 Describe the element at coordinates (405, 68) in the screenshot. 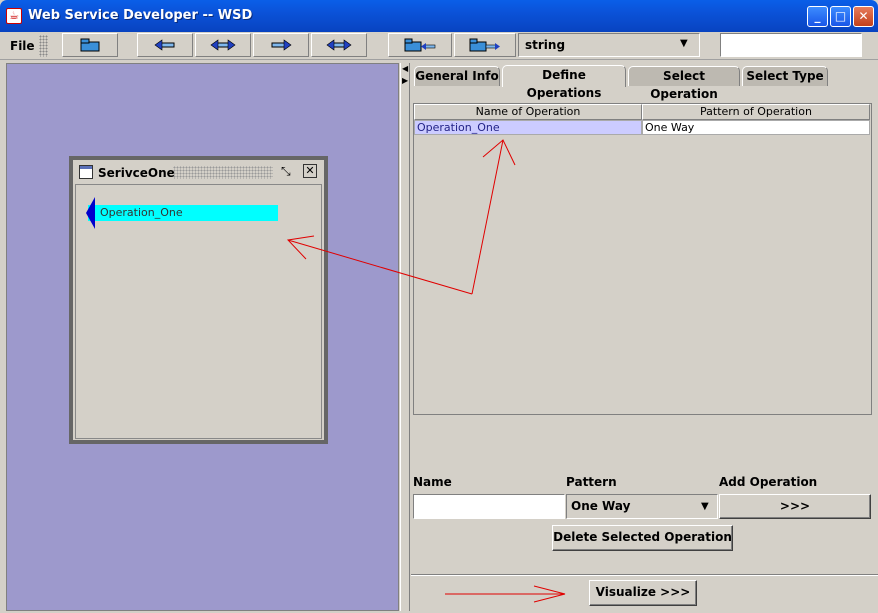

I see `collapse-left-icon: ◀` at that location.